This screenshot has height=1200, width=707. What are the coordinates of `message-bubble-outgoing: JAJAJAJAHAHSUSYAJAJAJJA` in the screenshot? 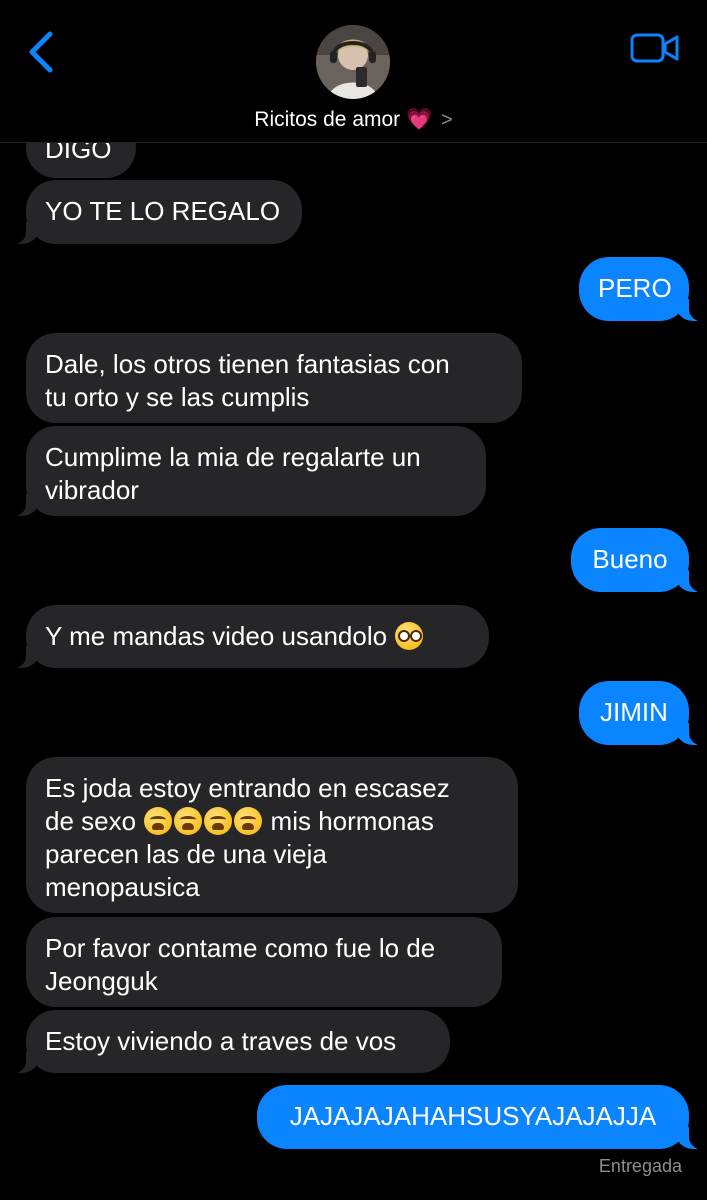 It's located at (479, 1117).